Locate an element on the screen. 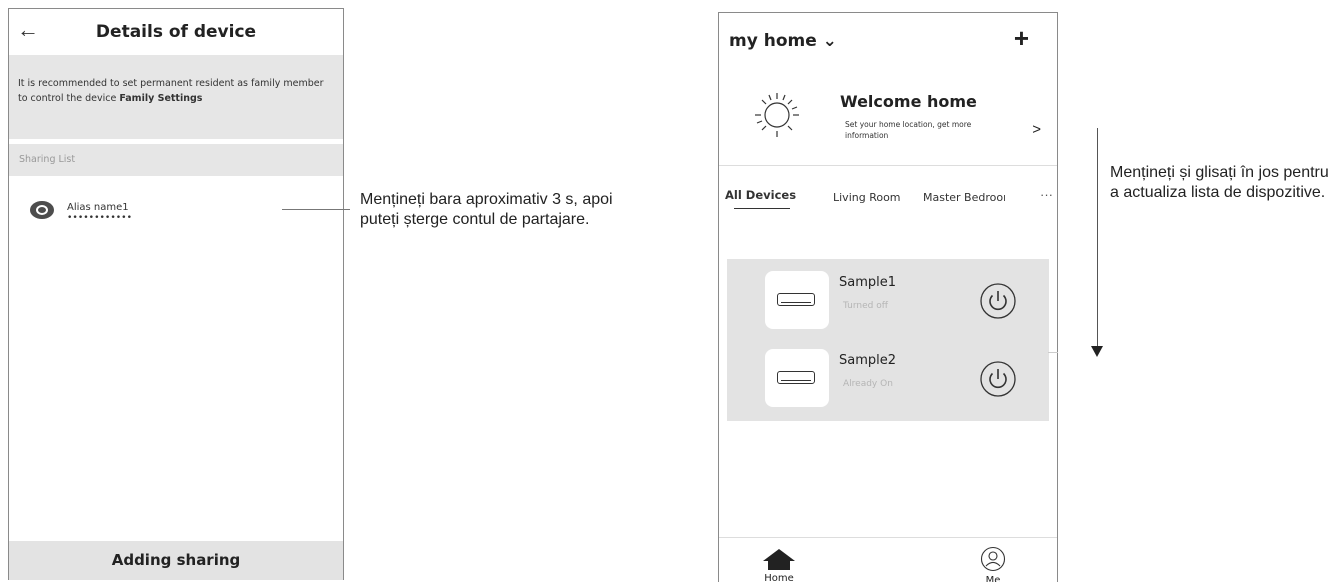 Image resolution: width=1342 pixels, height=582 pixels. sharing-list-header: Sharing List is located at coordinates (176, 160).